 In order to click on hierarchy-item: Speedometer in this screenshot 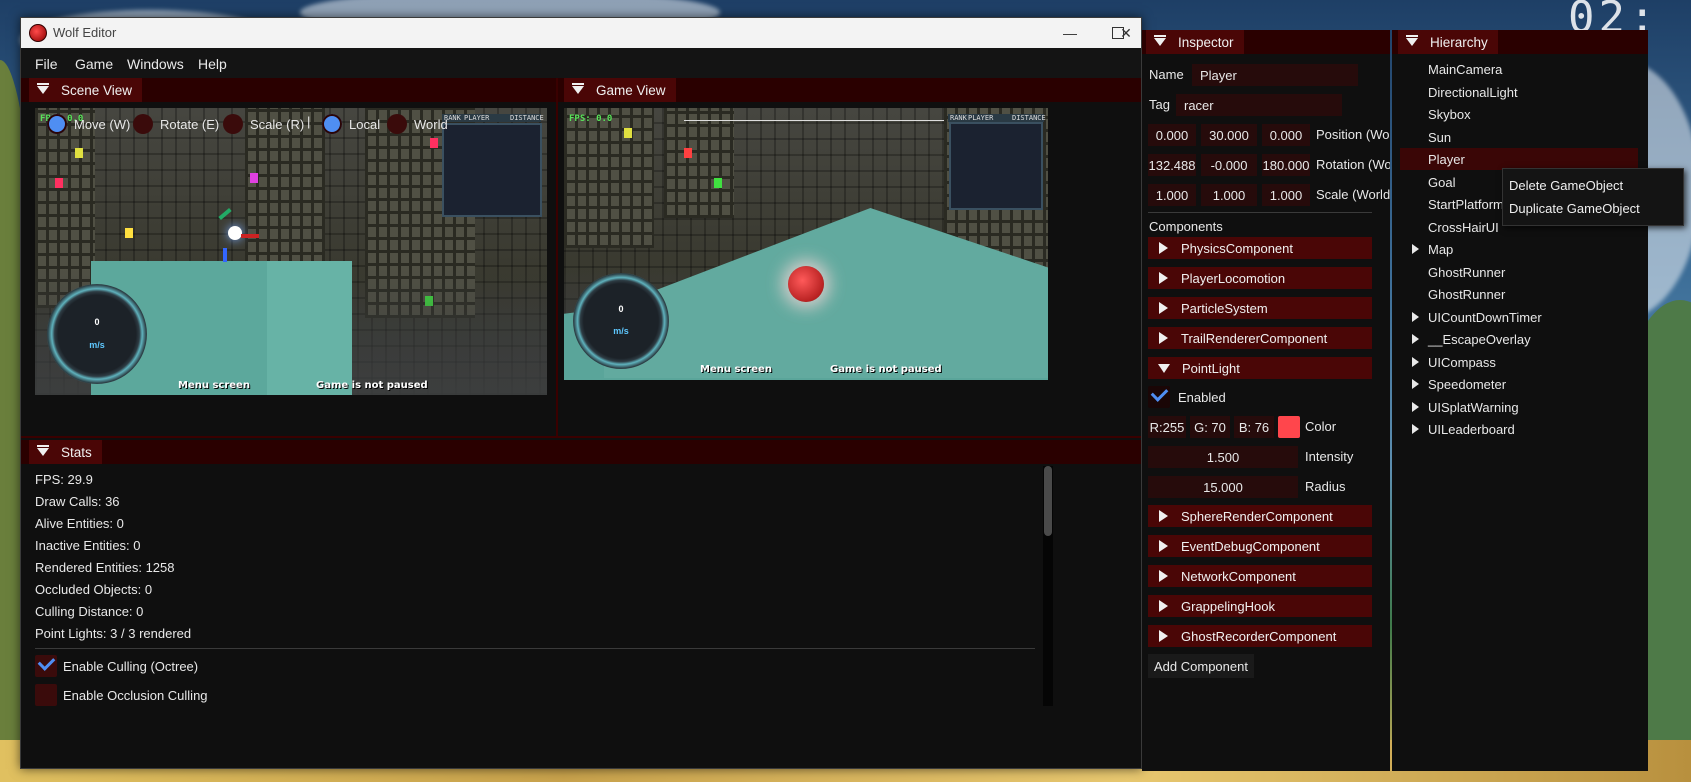, I will do `click(1467, 384)`.